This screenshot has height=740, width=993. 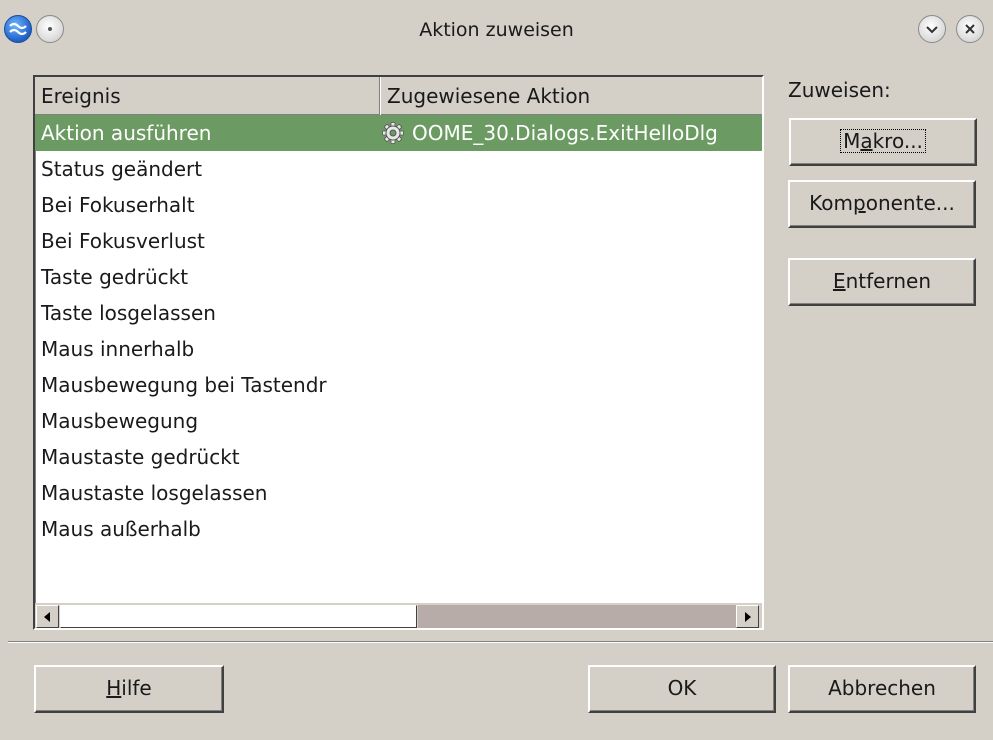 What do you see at coordinates (578, 616) in the screenshot?
I see `scroll-track` at bounding box center [578, 616].